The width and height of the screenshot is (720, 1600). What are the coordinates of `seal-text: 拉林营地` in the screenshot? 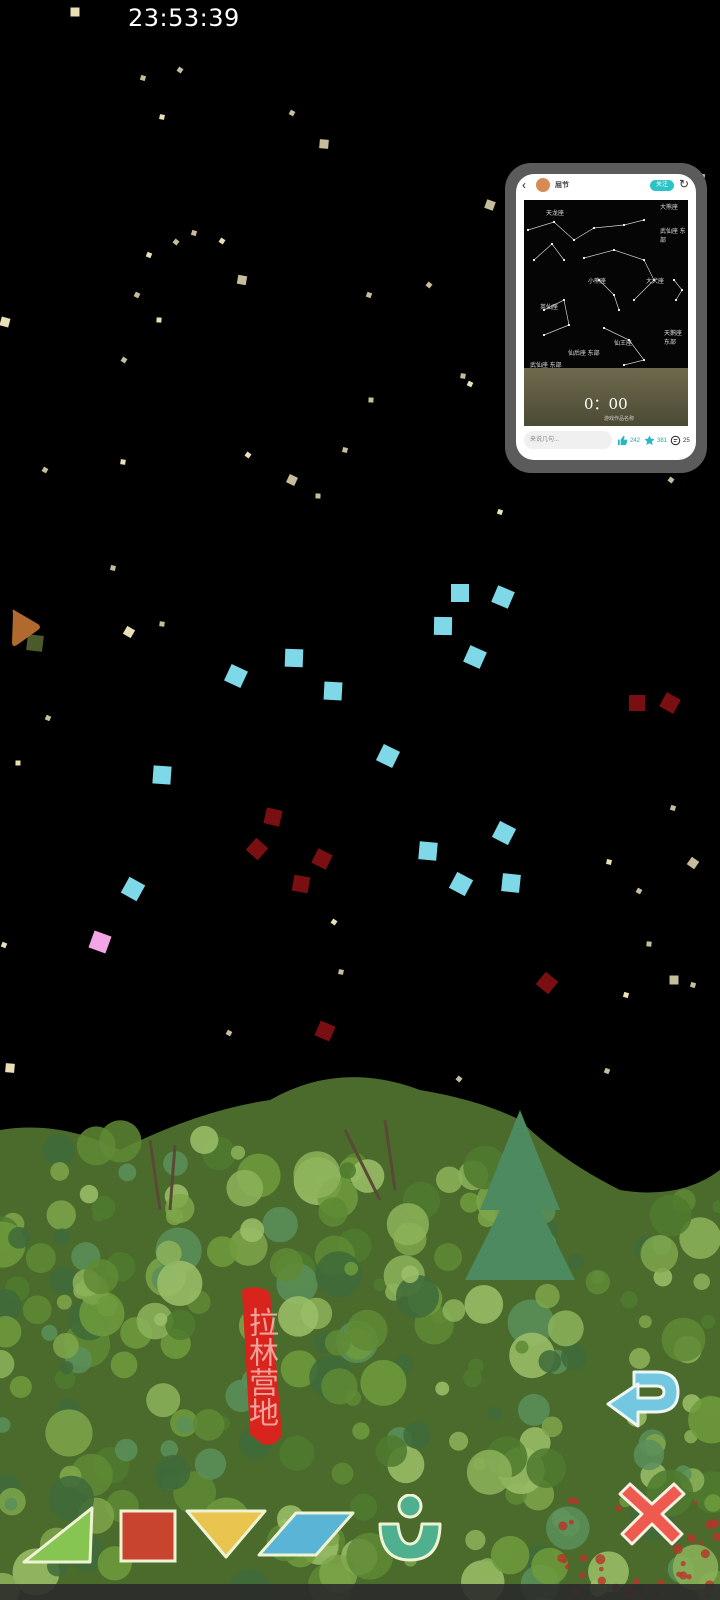 It's located at (260, 1367).